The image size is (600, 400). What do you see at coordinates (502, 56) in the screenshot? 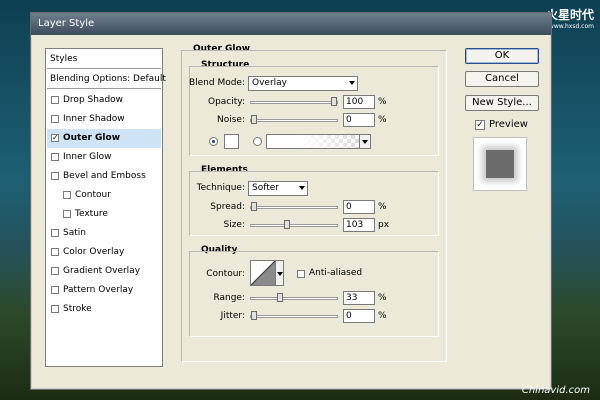
I see `ok-button: OK` at bounding box center [502, 56].